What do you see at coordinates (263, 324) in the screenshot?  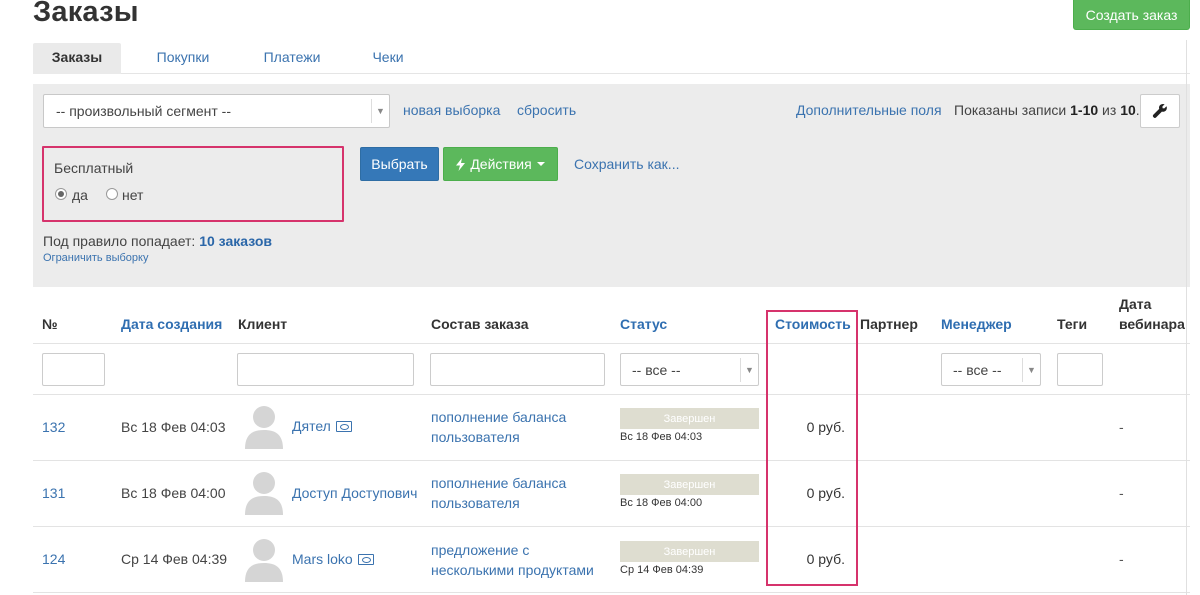 I see `header-client: Клиент` at bounding box center [263, 324].